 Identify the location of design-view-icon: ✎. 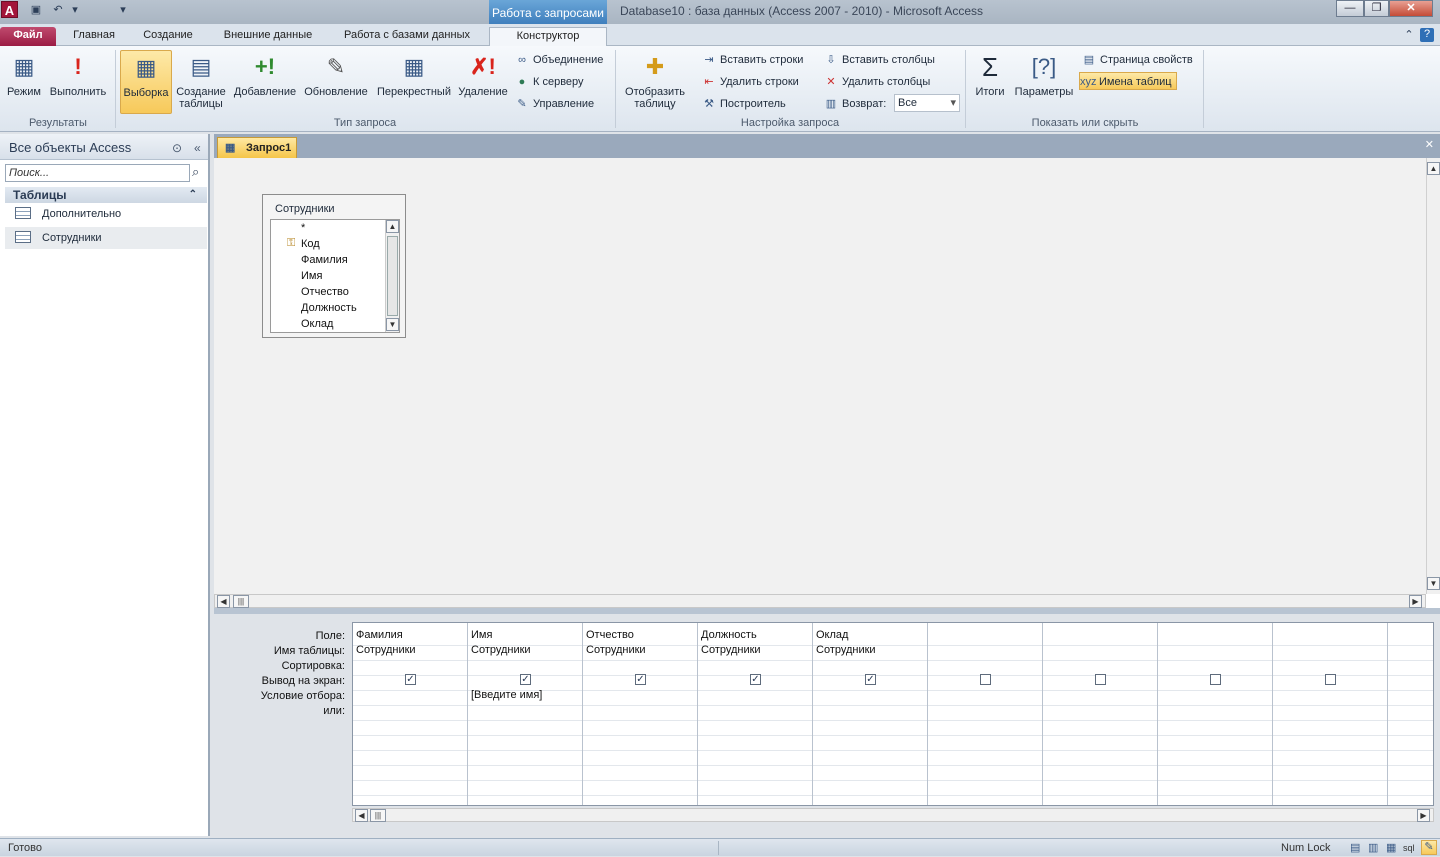
(1429, 847).